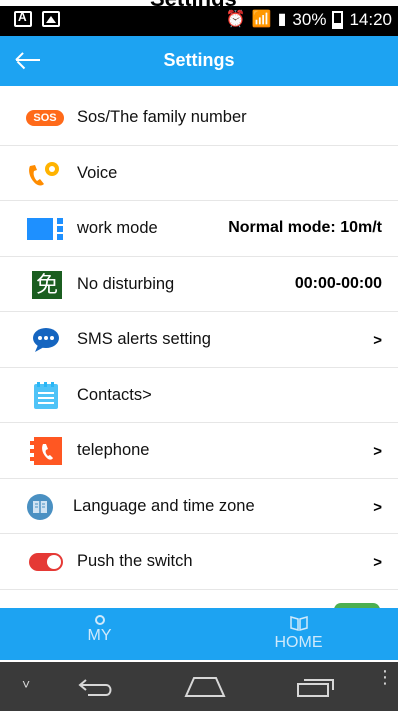 This screenshot has width=398, height=711. Describe the element at coordinates (298, 623) in the screenshot. I see `book-icon` at that location.